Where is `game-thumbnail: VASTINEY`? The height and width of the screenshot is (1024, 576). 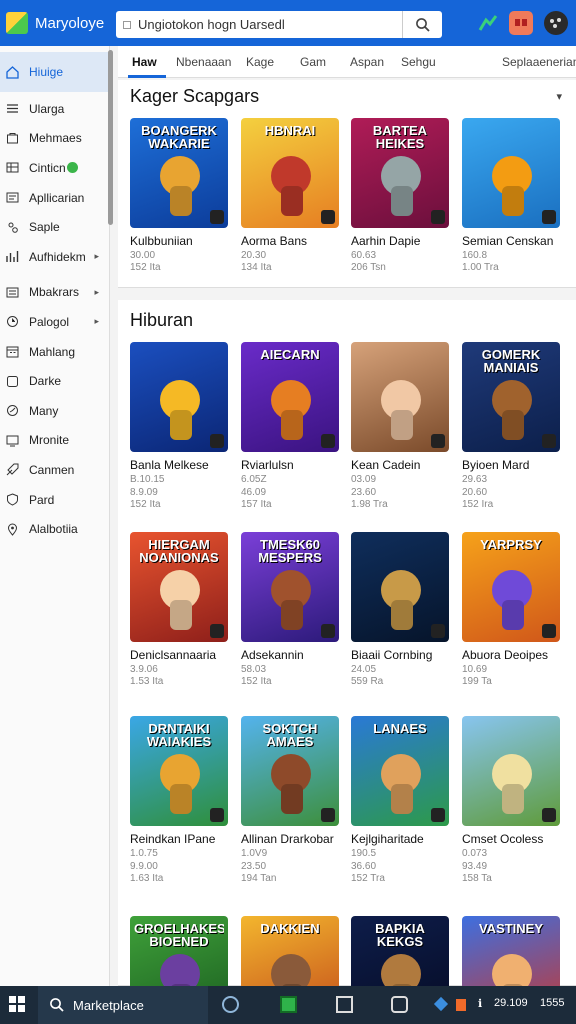
game-thumbnail: VASTINEY is located at coordinates (511, 951).